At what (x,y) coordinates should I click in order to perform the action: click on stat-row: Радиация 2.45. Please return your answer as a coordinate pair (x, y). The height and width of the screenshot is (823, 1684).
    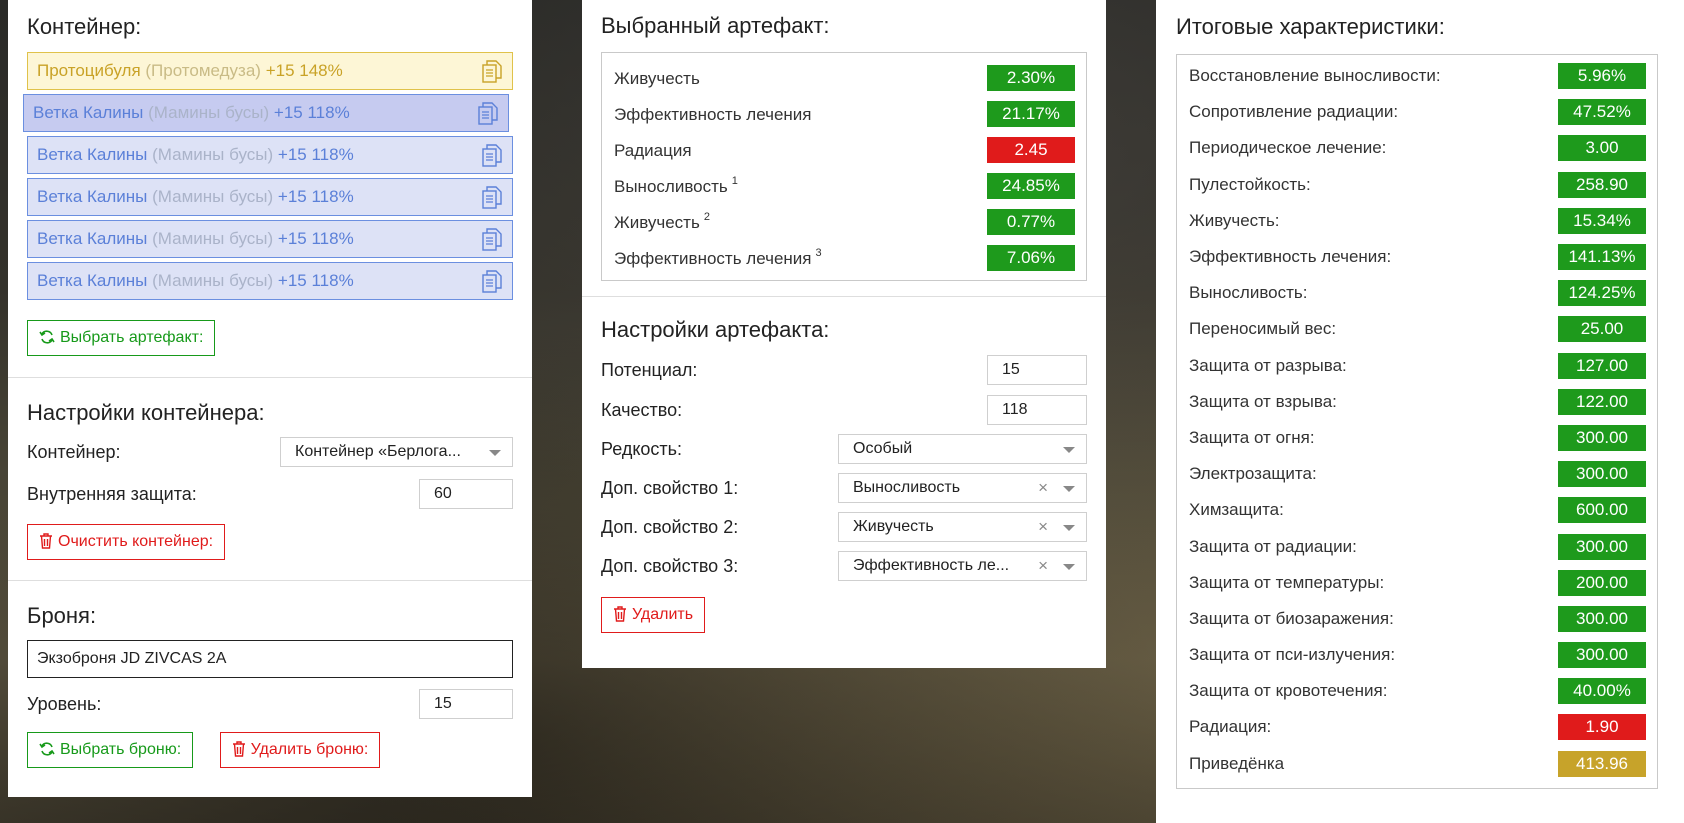
    Looking at the image, I should click on (844, 150).